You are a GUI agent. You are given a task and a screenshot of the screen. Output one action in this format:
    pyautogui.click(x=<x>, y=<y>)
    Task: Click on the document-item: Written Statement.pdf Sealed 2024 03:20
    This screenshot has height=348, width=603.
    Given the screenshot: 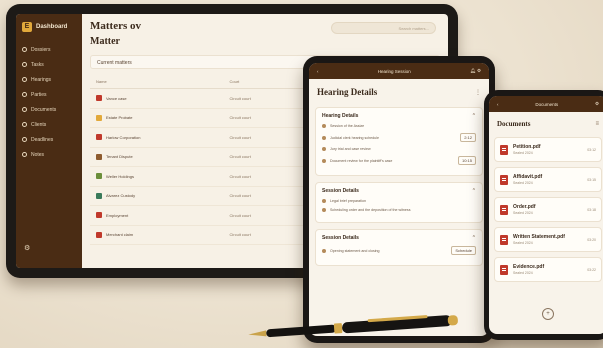 What is the action you would take?
    pyautogui.click(x=548, y=239)
    